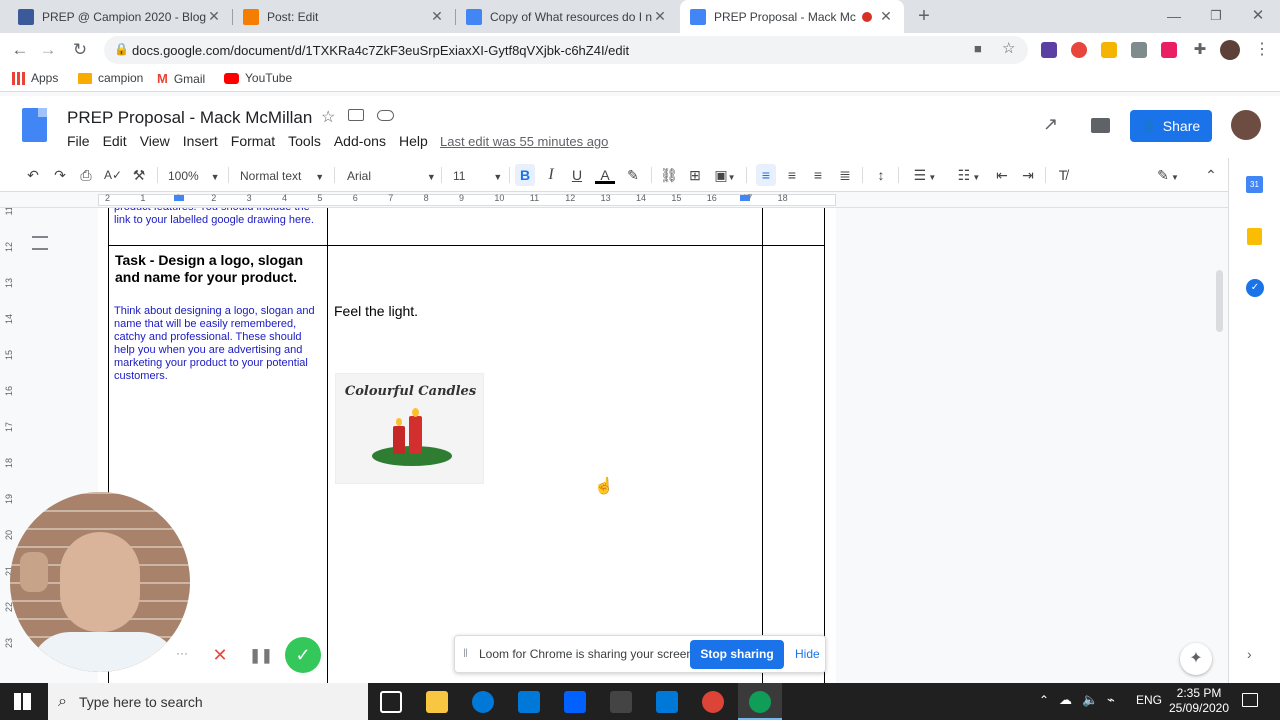  What do you see at coordinates (391, 175) in the screenshot?
I see `font-select: Arial ▼` at bounding box center [391, 175].